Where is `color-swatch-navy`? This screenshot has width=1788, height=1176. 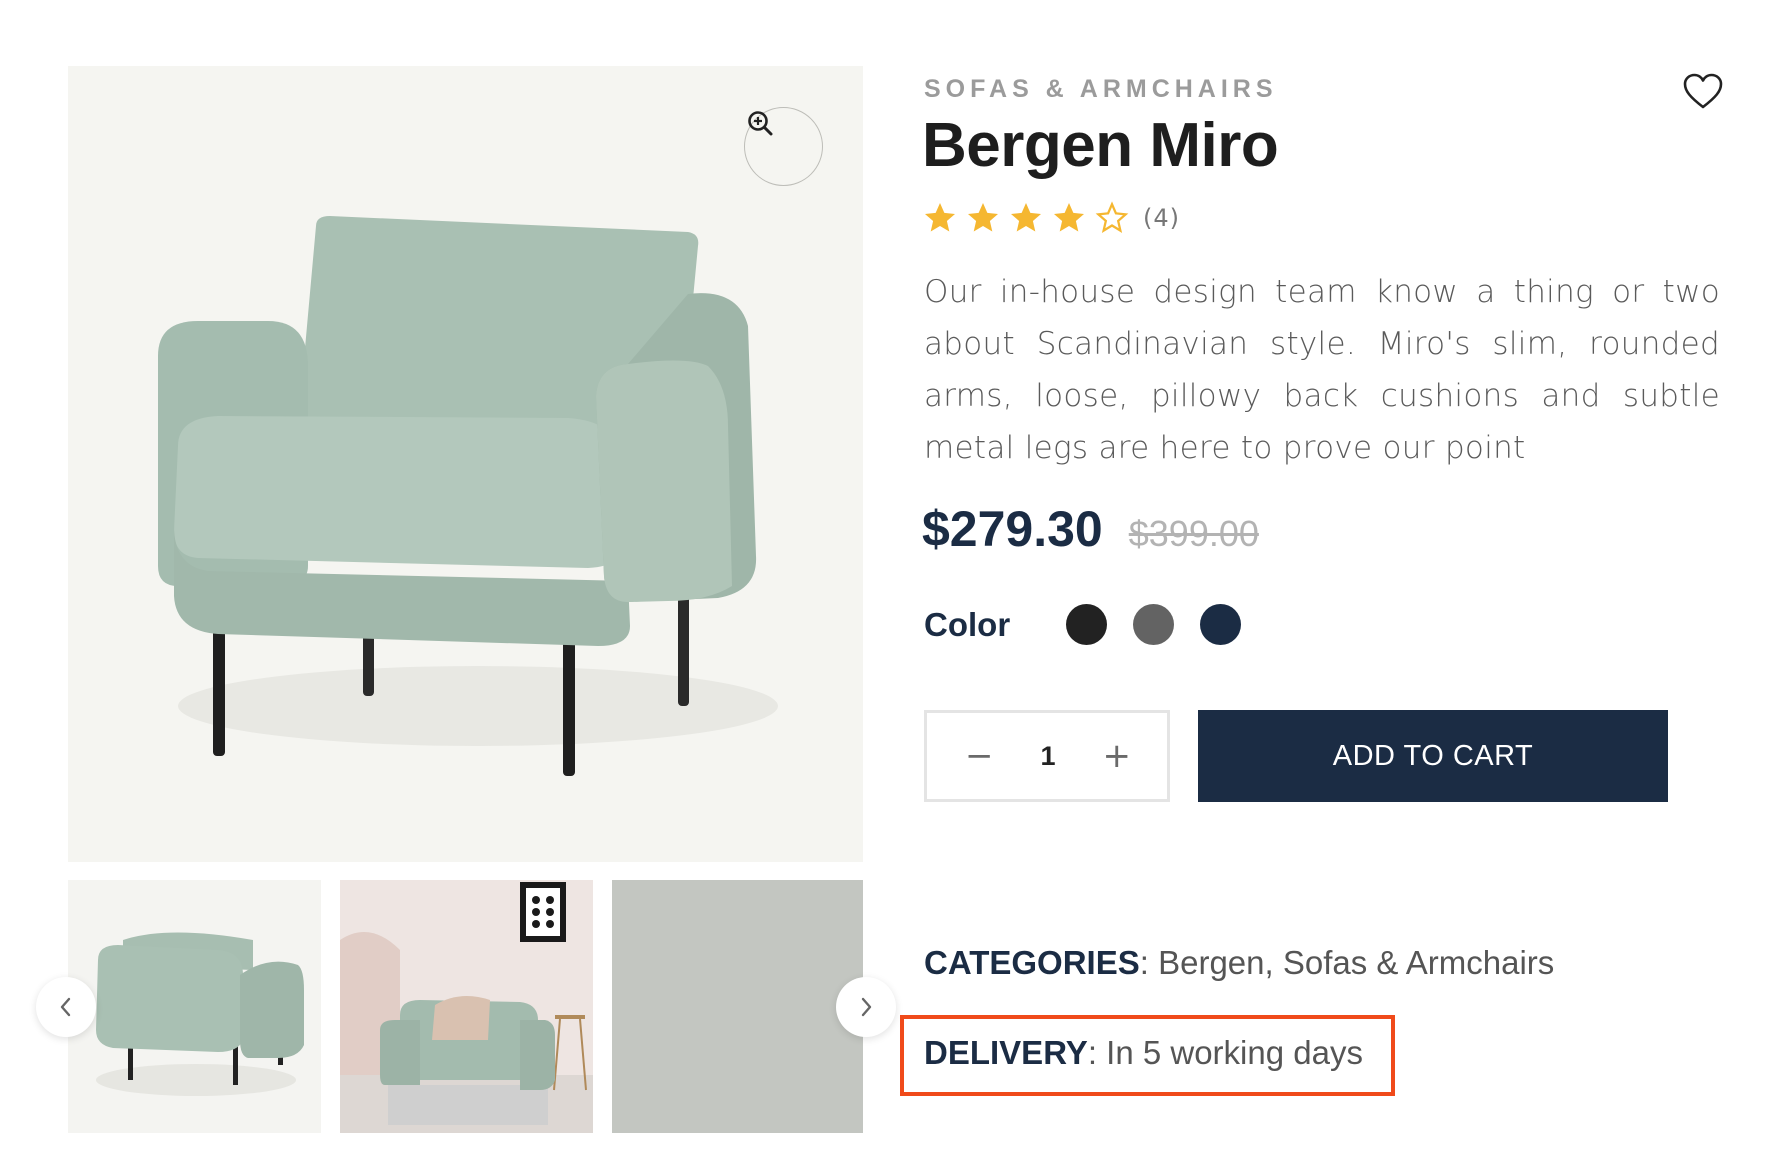
color-swatch-navy is located at coordinates (1221, 624).